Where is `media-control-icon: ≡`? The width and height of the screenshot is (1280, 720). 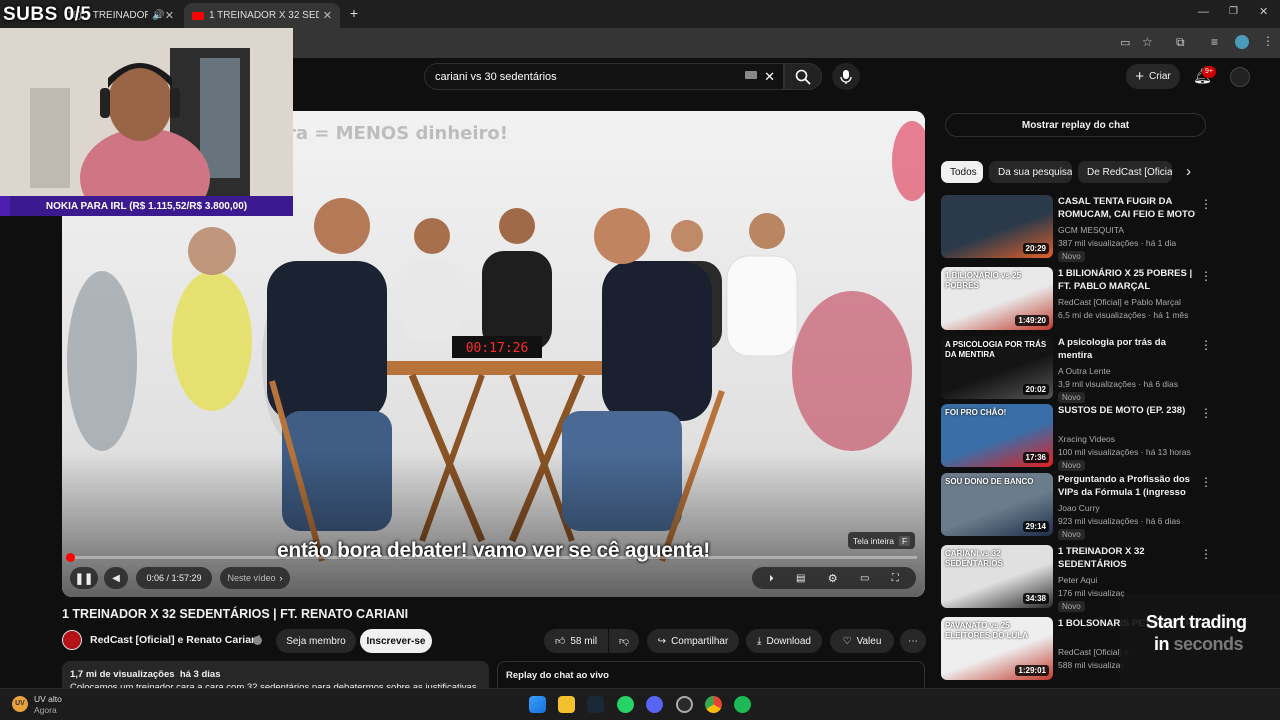
media-control-icon: ≡ is located at coordinates (1214, 42).